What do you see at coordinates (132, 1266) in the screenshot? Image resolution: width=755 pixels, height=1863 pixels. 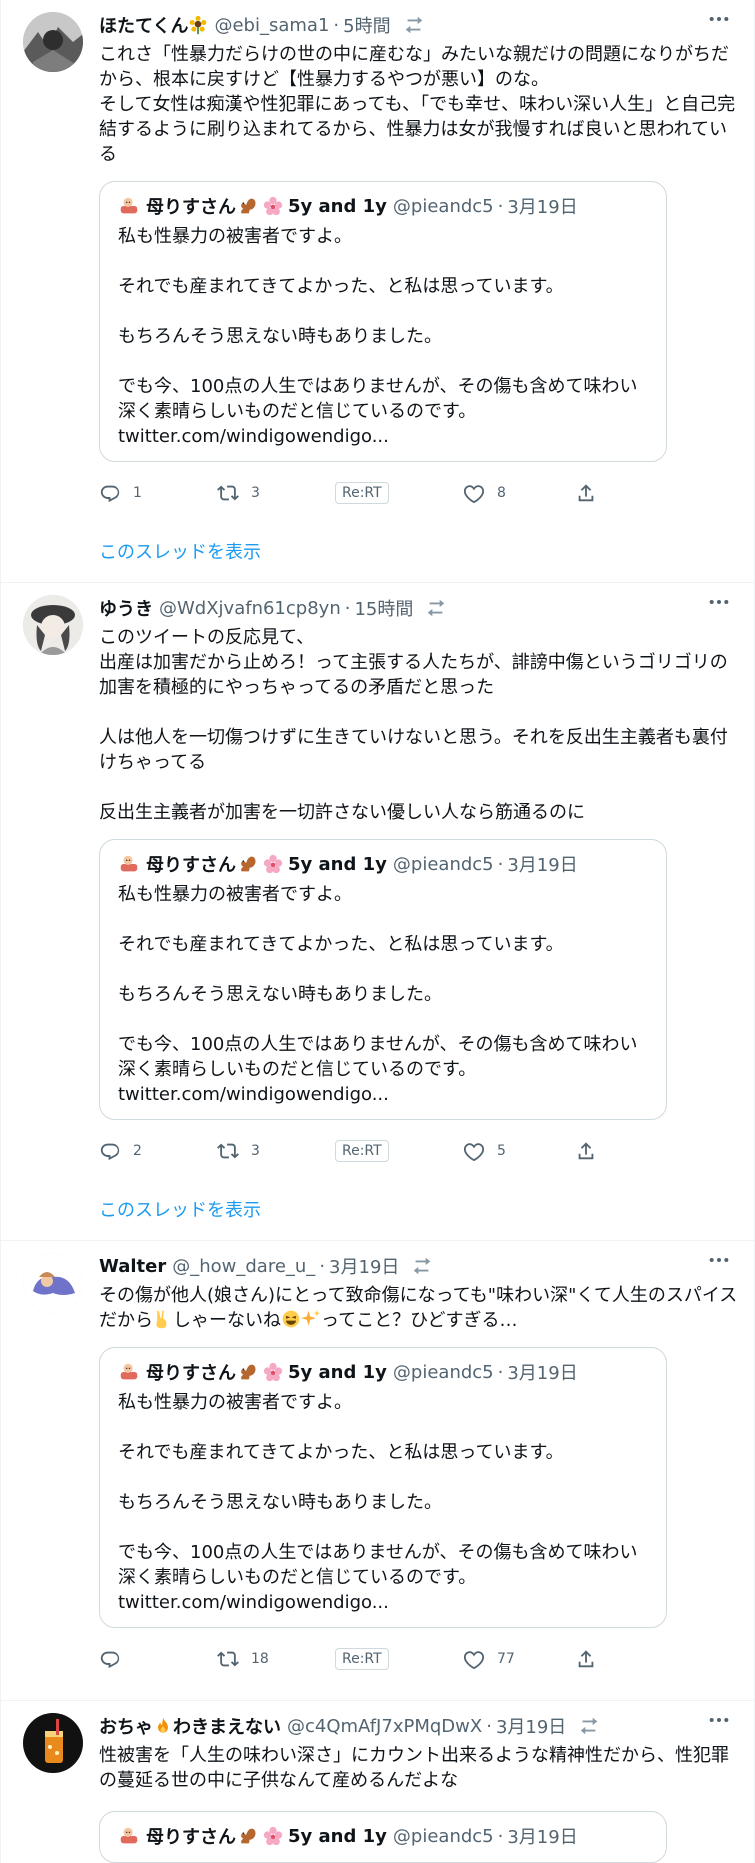 I see `display-name: Walter` at bounding box center [132, 1266].